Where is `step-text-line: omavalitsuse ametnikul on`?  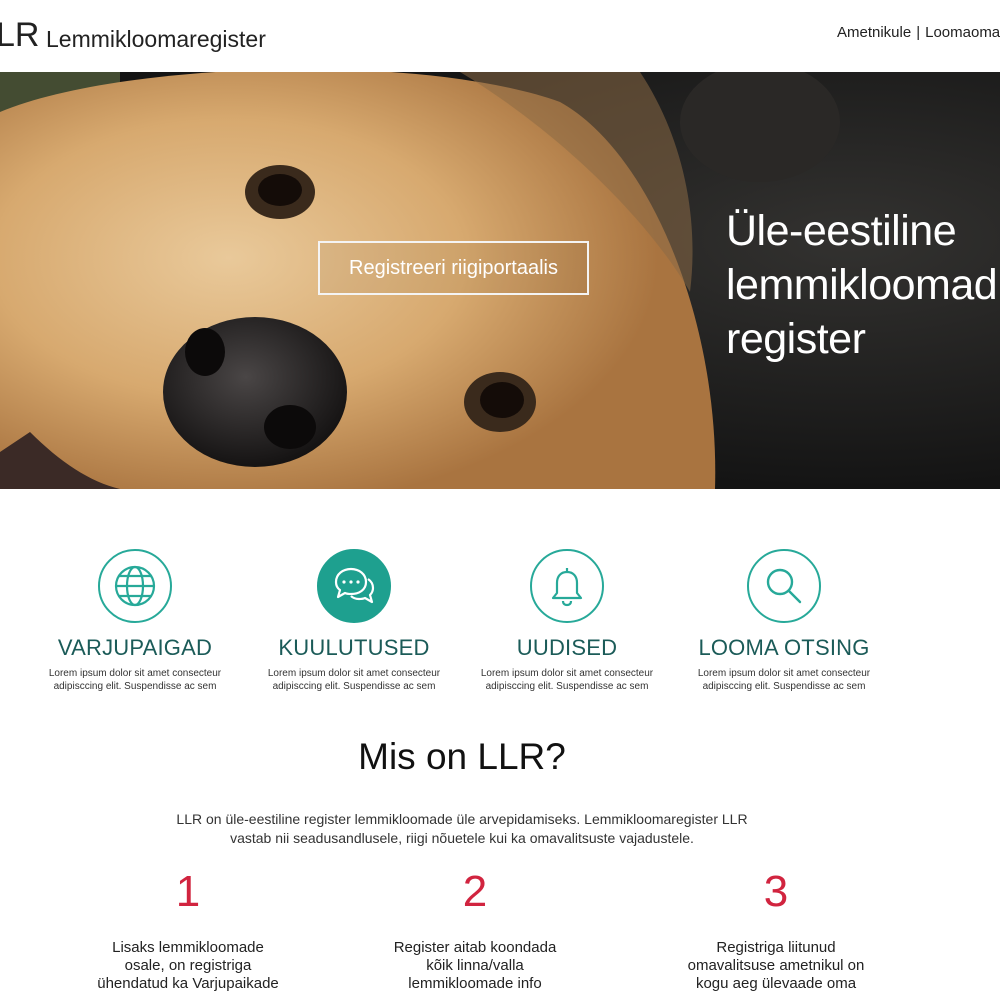
step-text-line: omavalitsuse ametnikul on is located at coordinates (776, 965).